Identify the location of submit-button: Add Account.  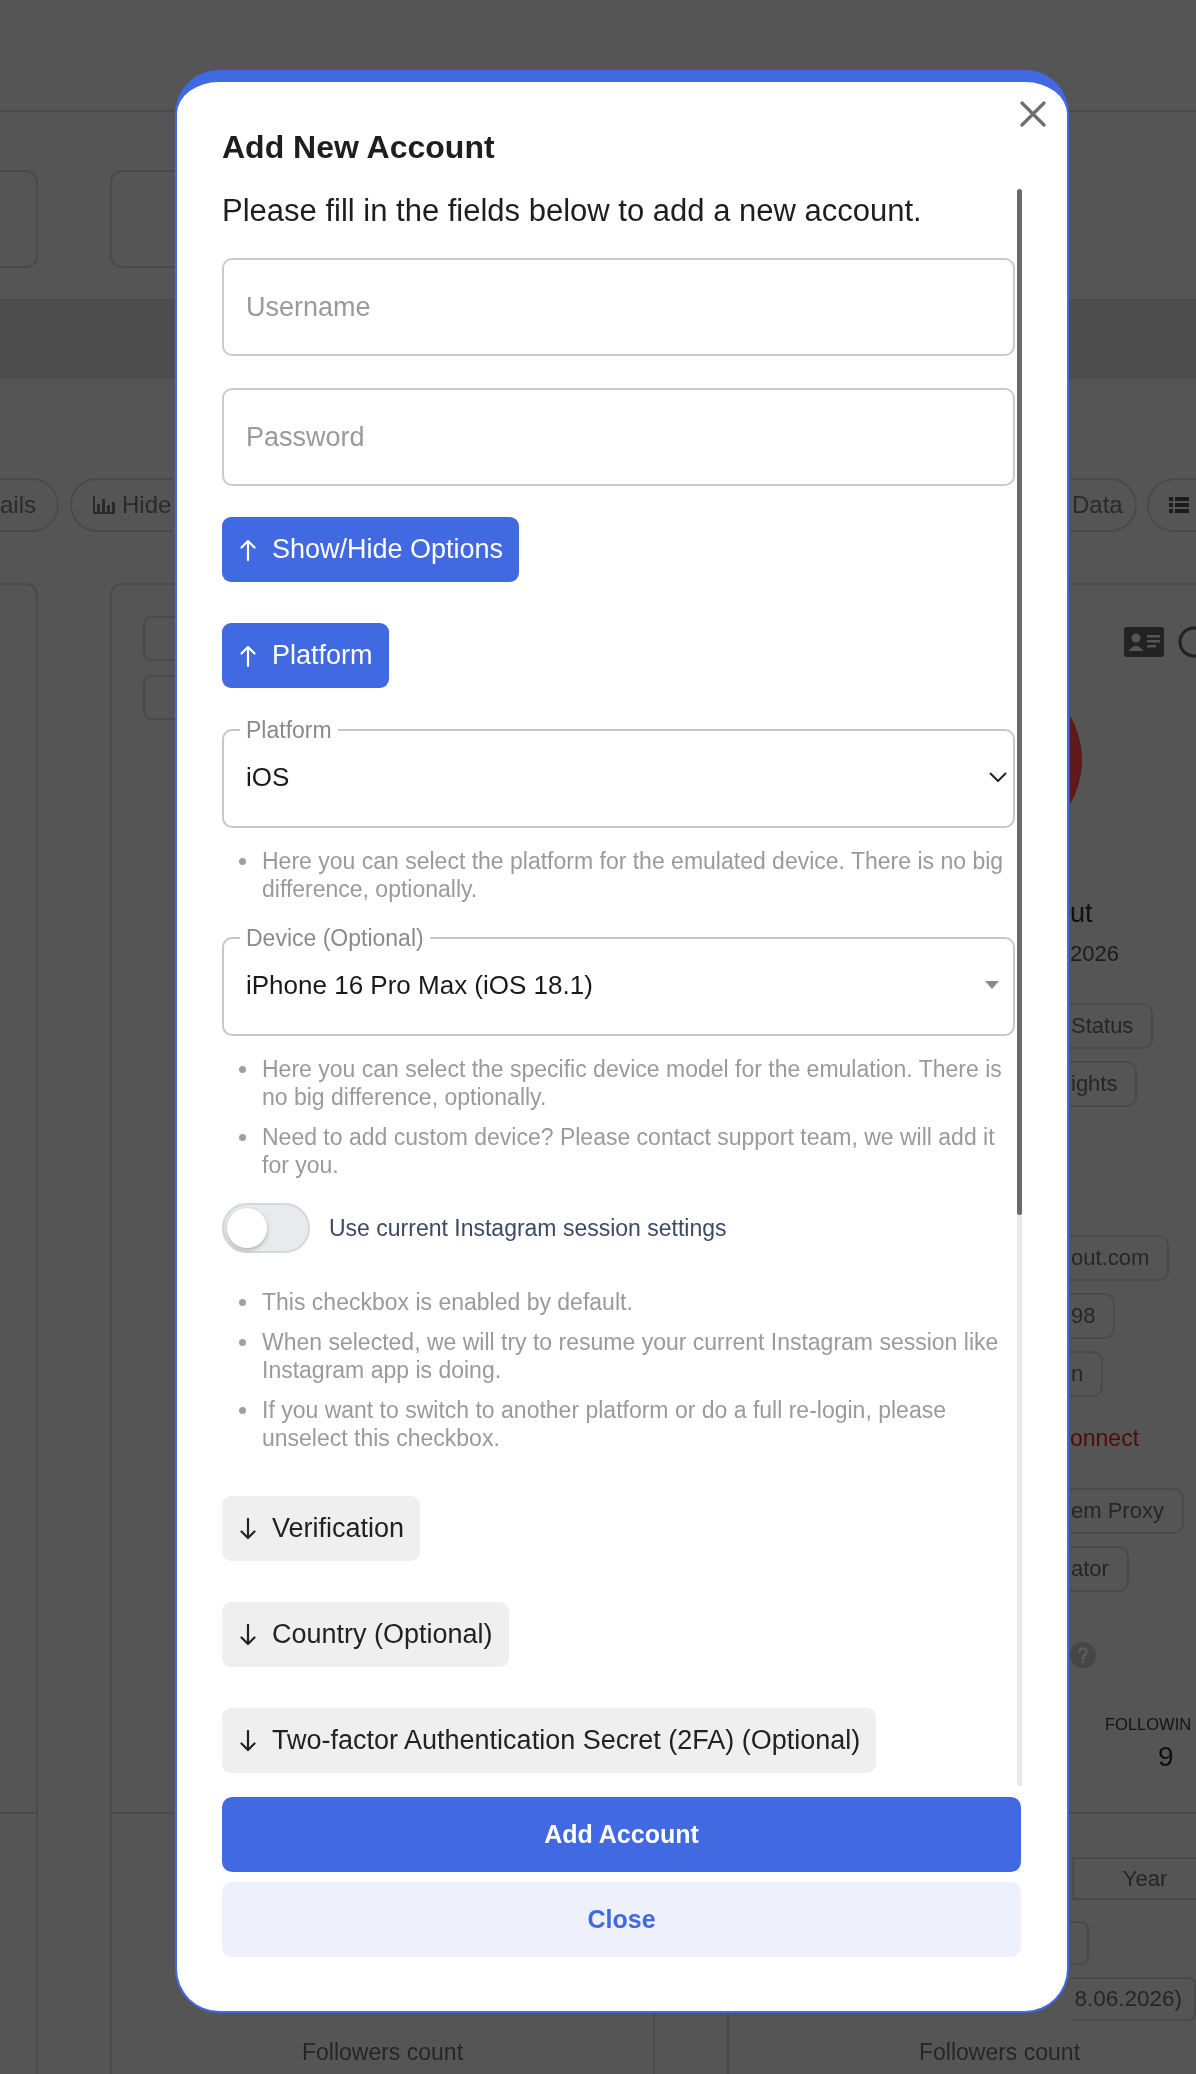
(621, 1834).